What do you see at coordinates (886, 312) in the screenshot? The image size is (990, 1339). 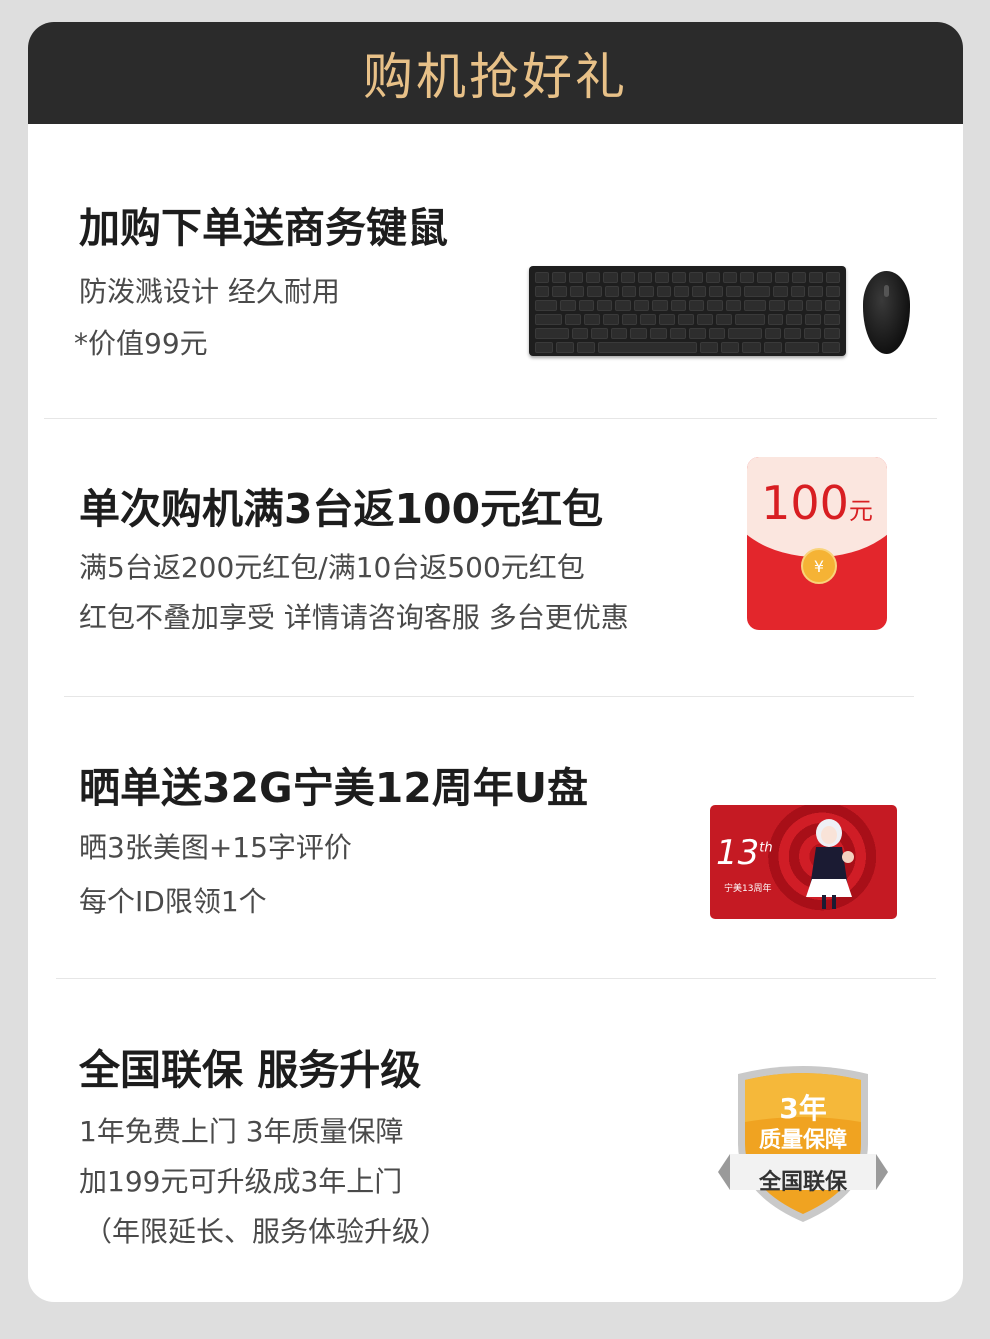 I see `mouse-image` at bounding box center [886, 312].